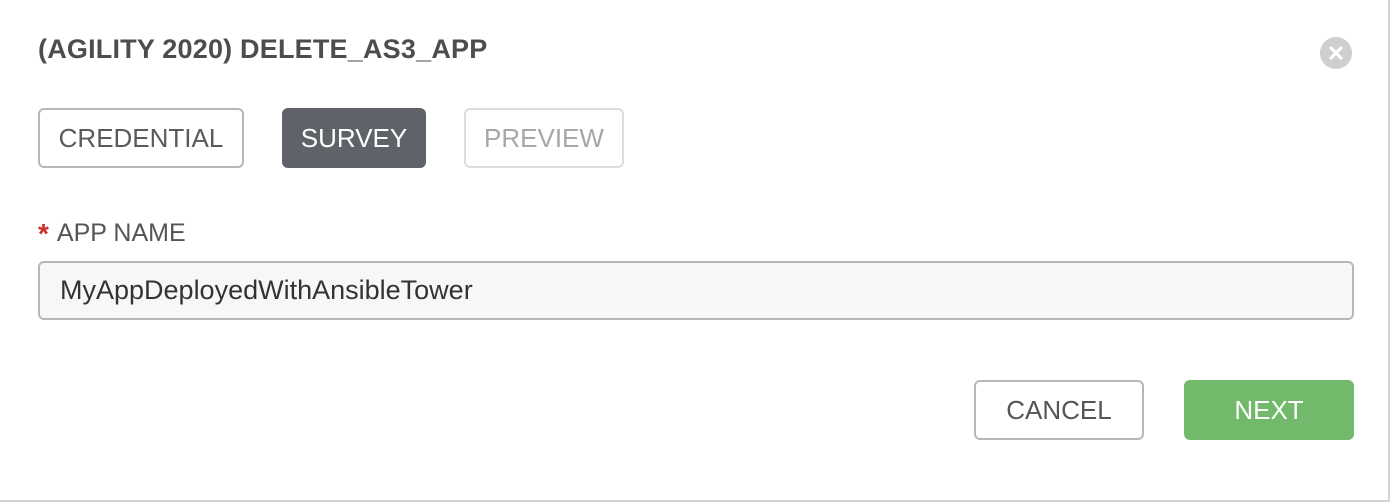  I want to click on dialog-title: (AGILITY 2020) DELETE_AS3_APP, so click(263, 49).